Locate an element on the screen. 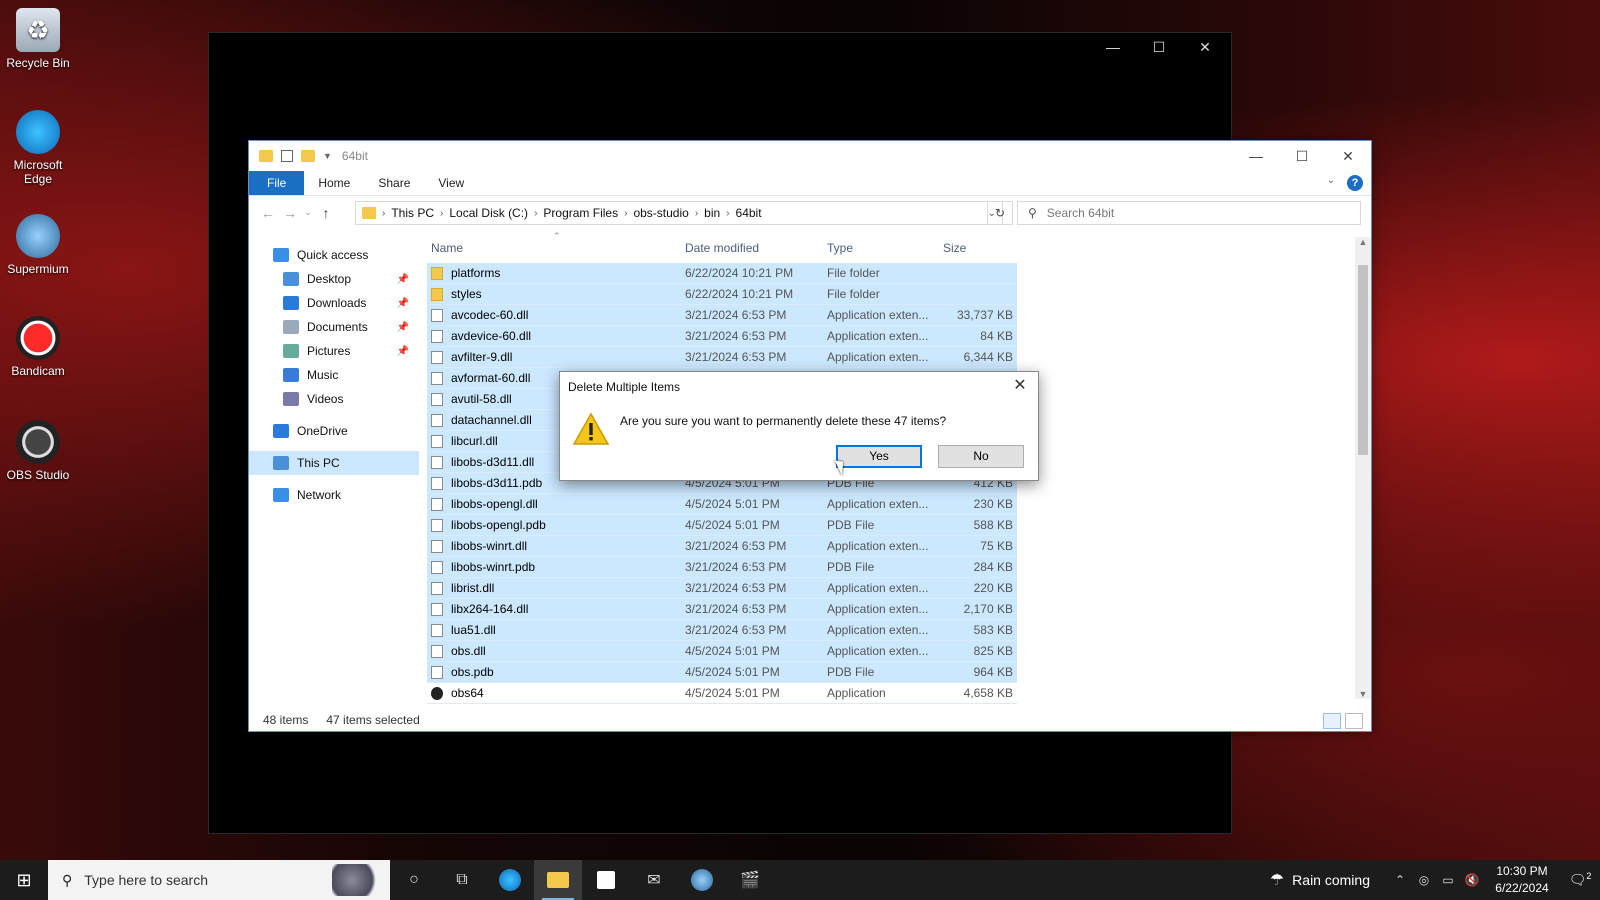 The width and height of the screenshot is (1600, 900). customize-toolbar-icon: ▼ is located at coordinates (327, 156).